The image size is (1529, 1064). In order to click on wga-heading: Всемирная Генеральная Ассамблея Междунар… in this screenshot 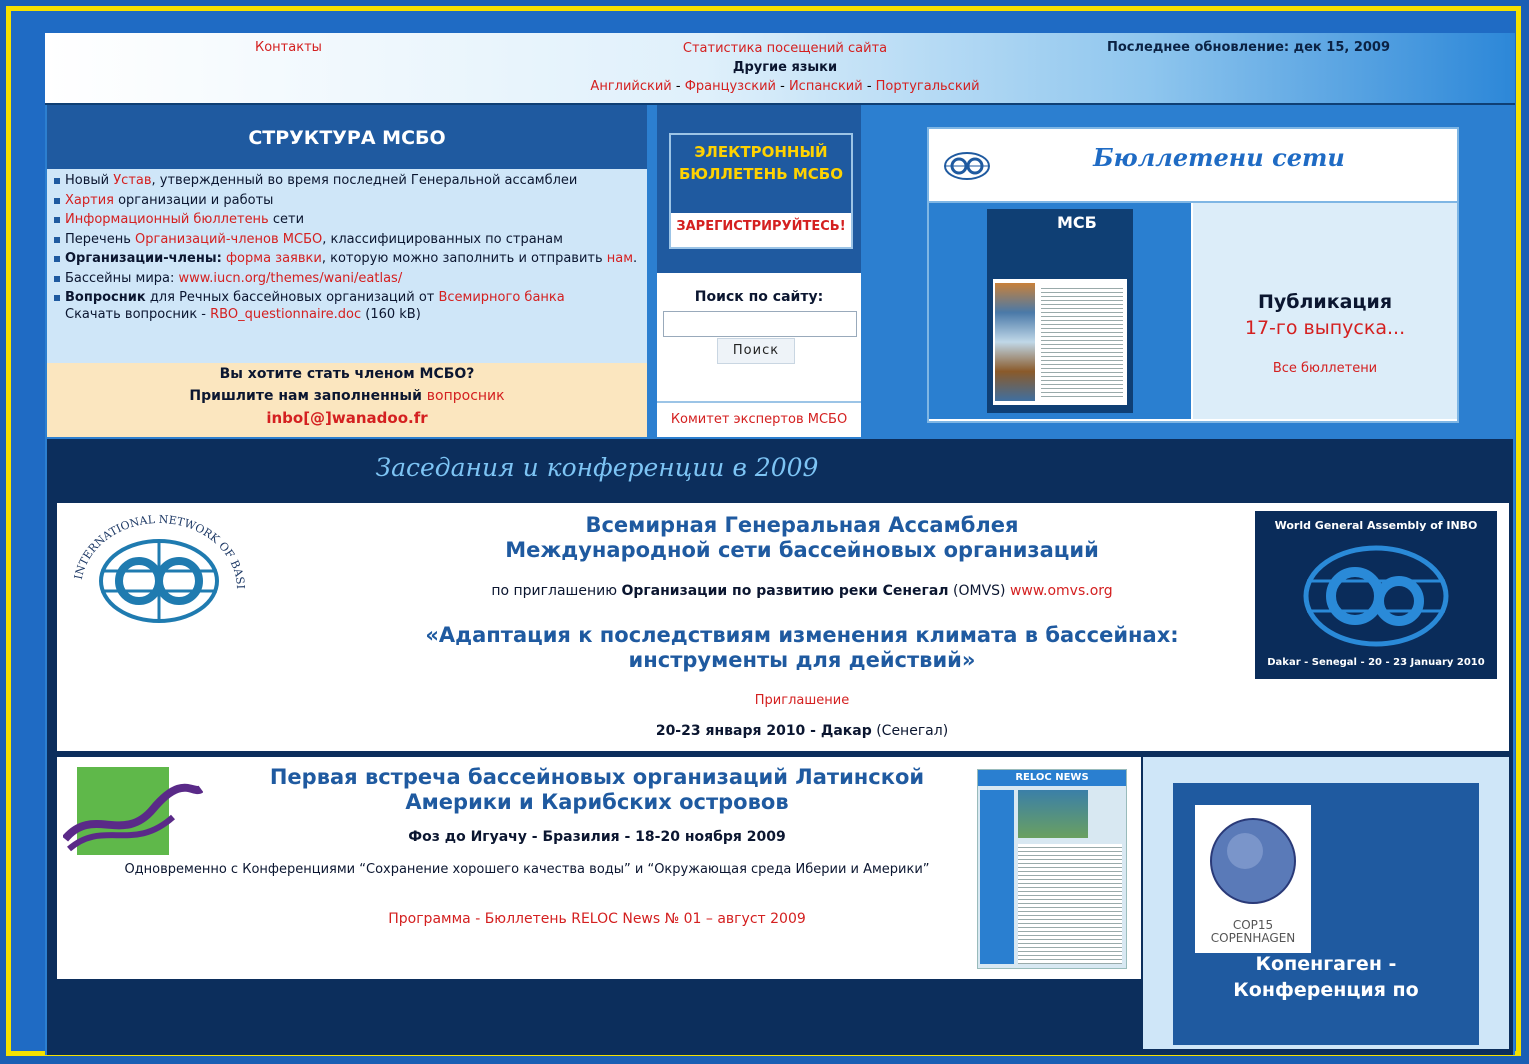, I will do `click(802, 537)`.